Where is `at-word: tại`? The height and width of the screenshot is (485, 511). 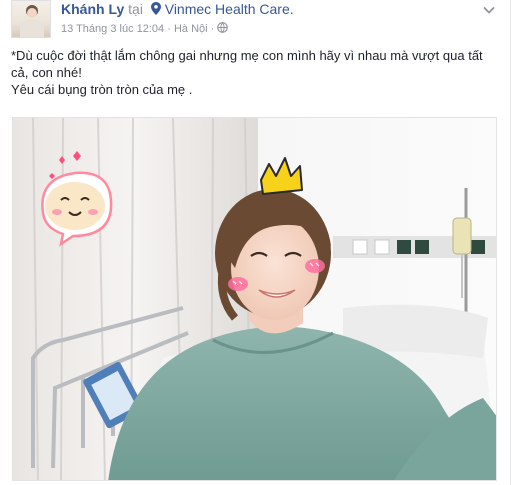
at-word: tại is located at coordinates (135, 9).